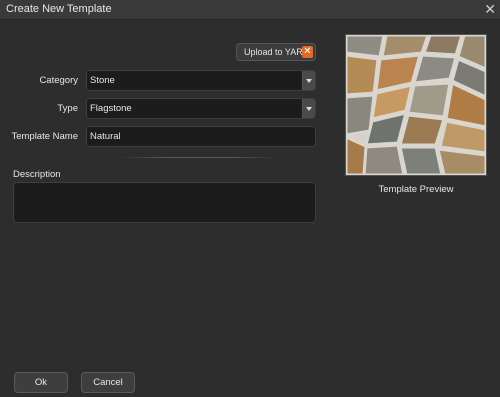  I want to click on template-preview-caption: Template Preview, so click(416, 189).